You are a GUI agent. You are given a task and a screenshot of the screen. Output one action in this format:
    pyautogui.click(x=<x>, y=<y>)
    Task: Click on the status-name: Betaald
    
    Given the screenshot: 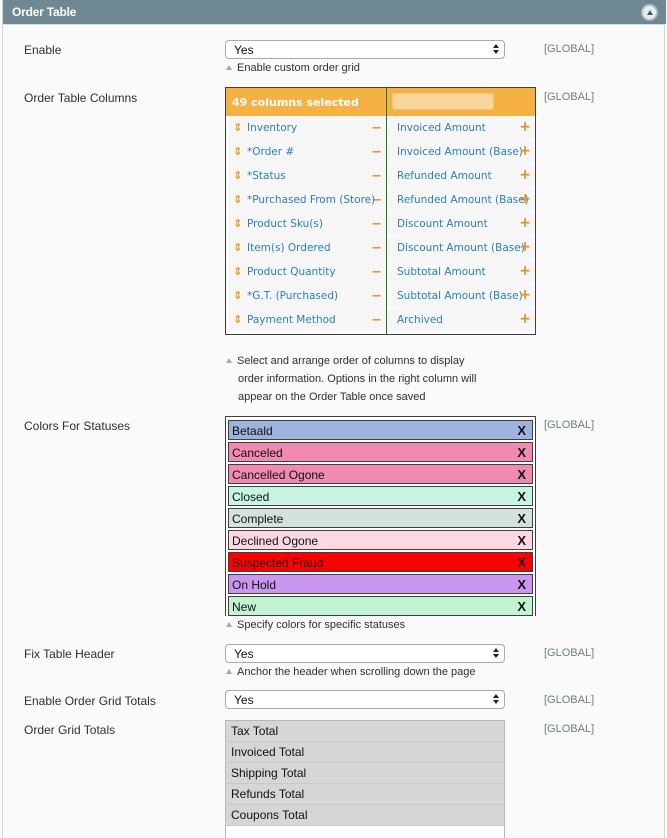 What is the action you would take?
    pyautogui.click(x=252, y=431)
    